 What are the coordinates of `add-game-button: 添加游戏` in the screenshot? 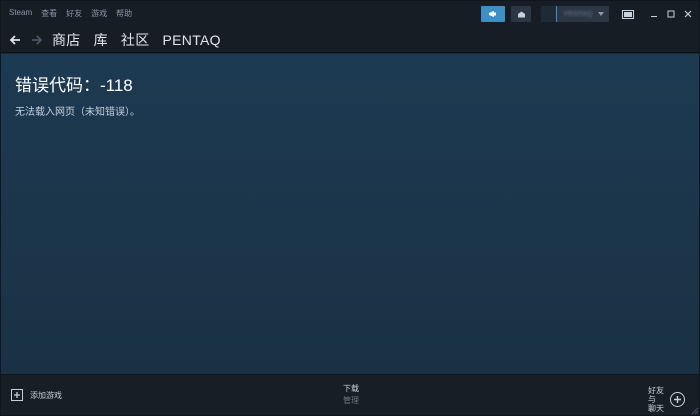 It's located at (36, 395).